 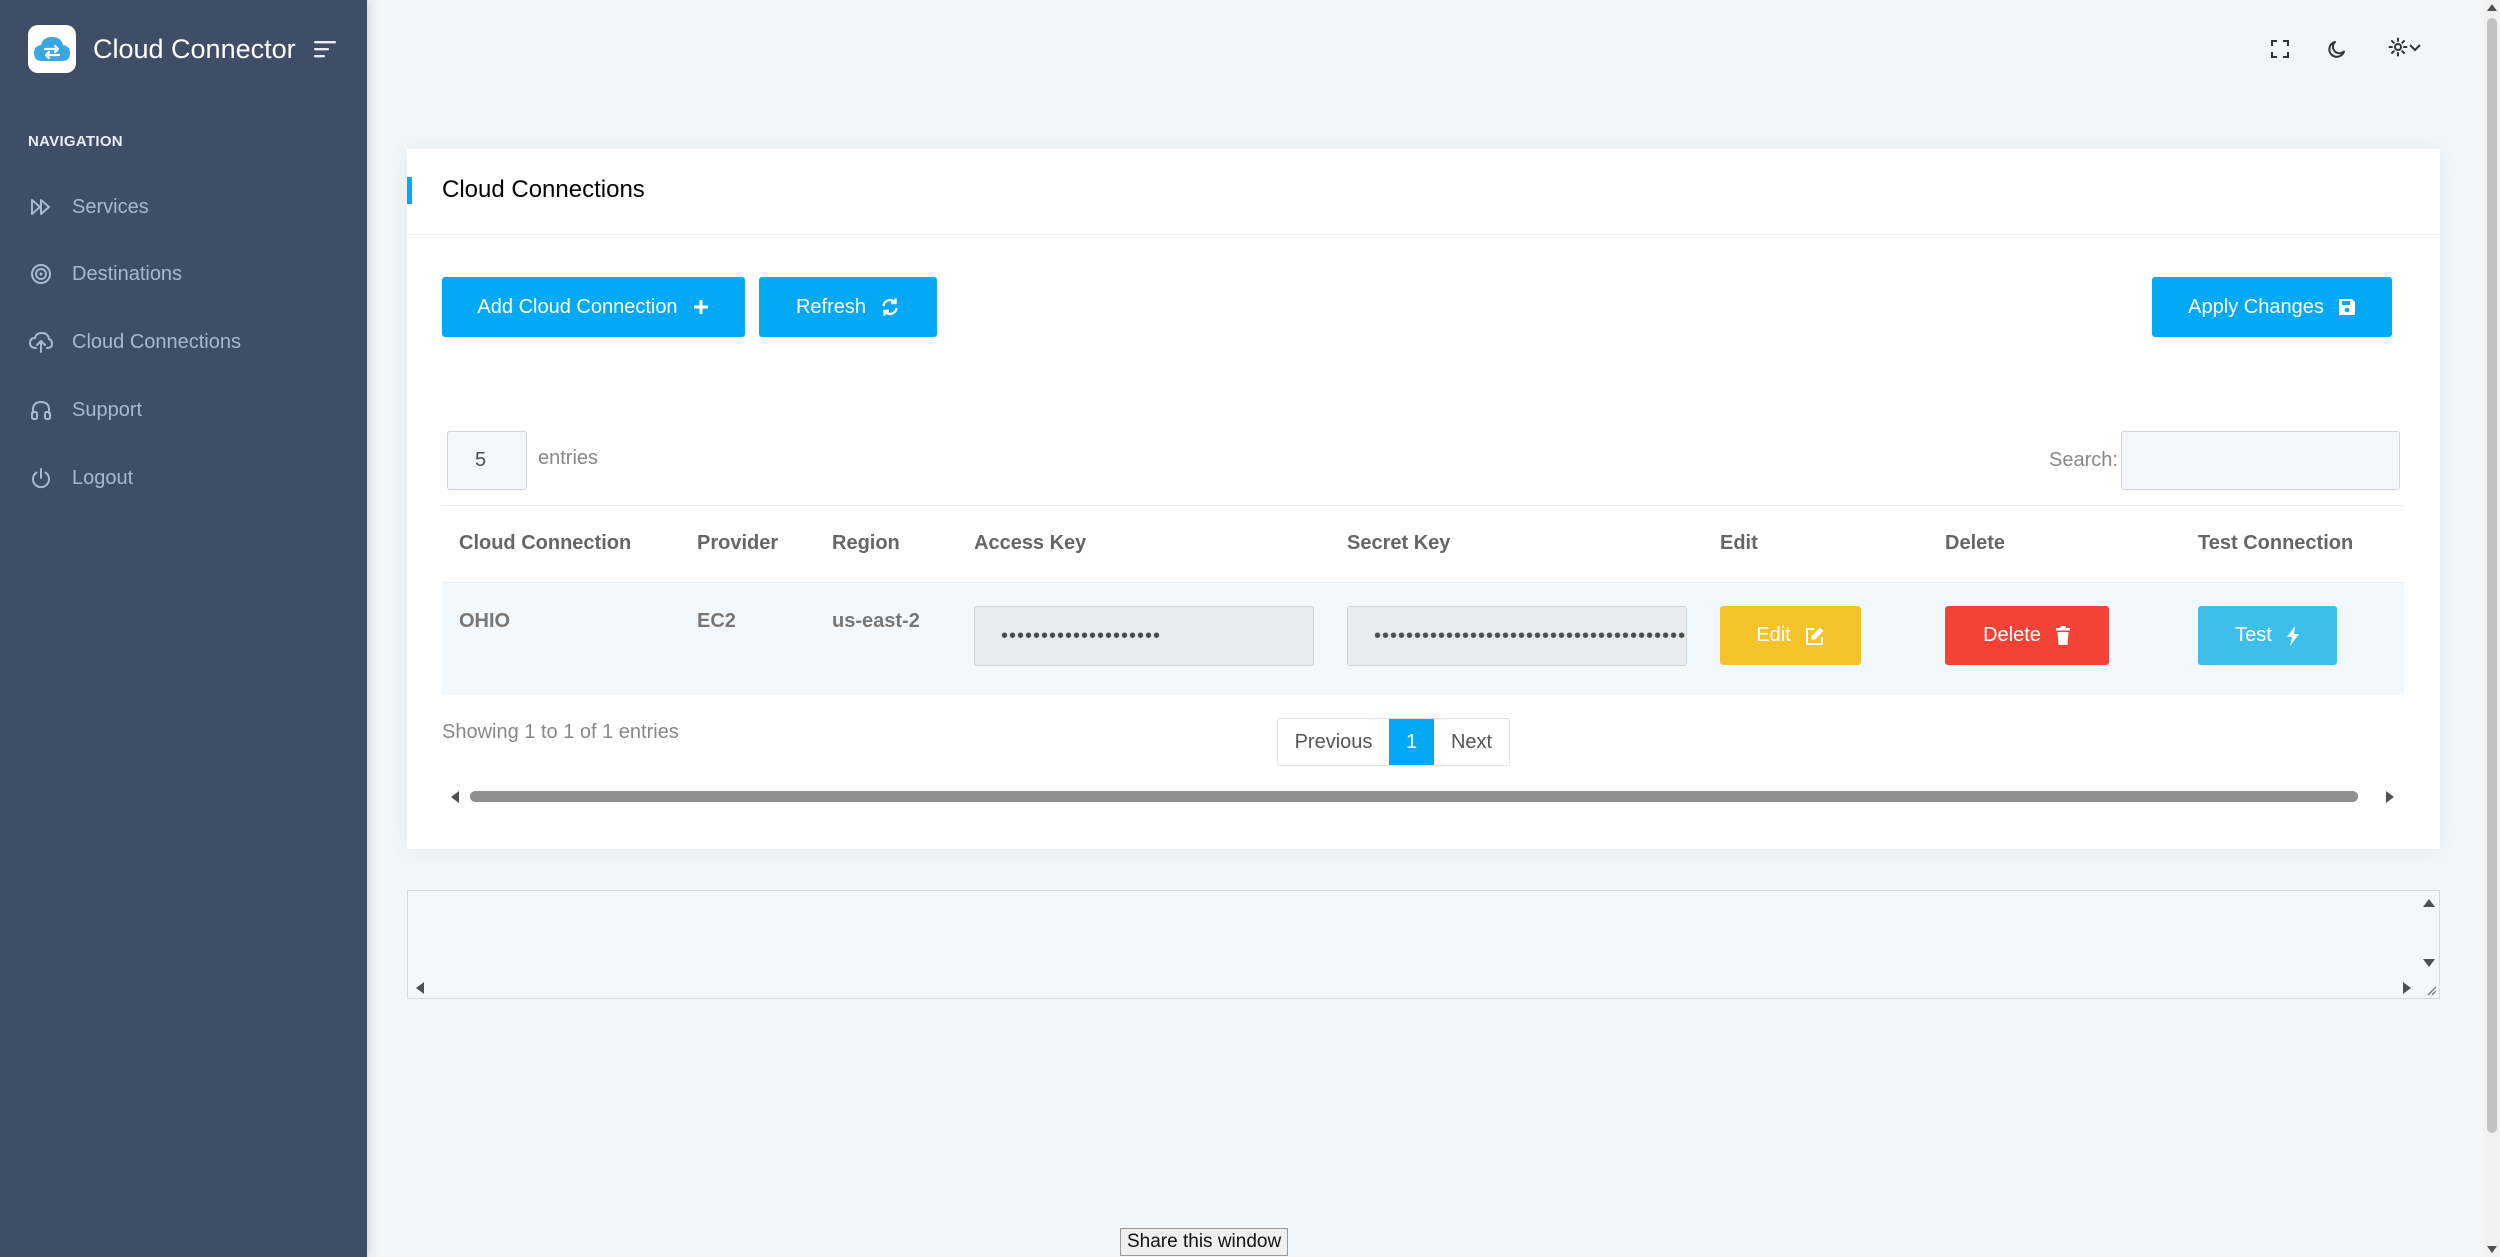 I want to click on sidebar-item-services: Services, so click(x=88, y=207).